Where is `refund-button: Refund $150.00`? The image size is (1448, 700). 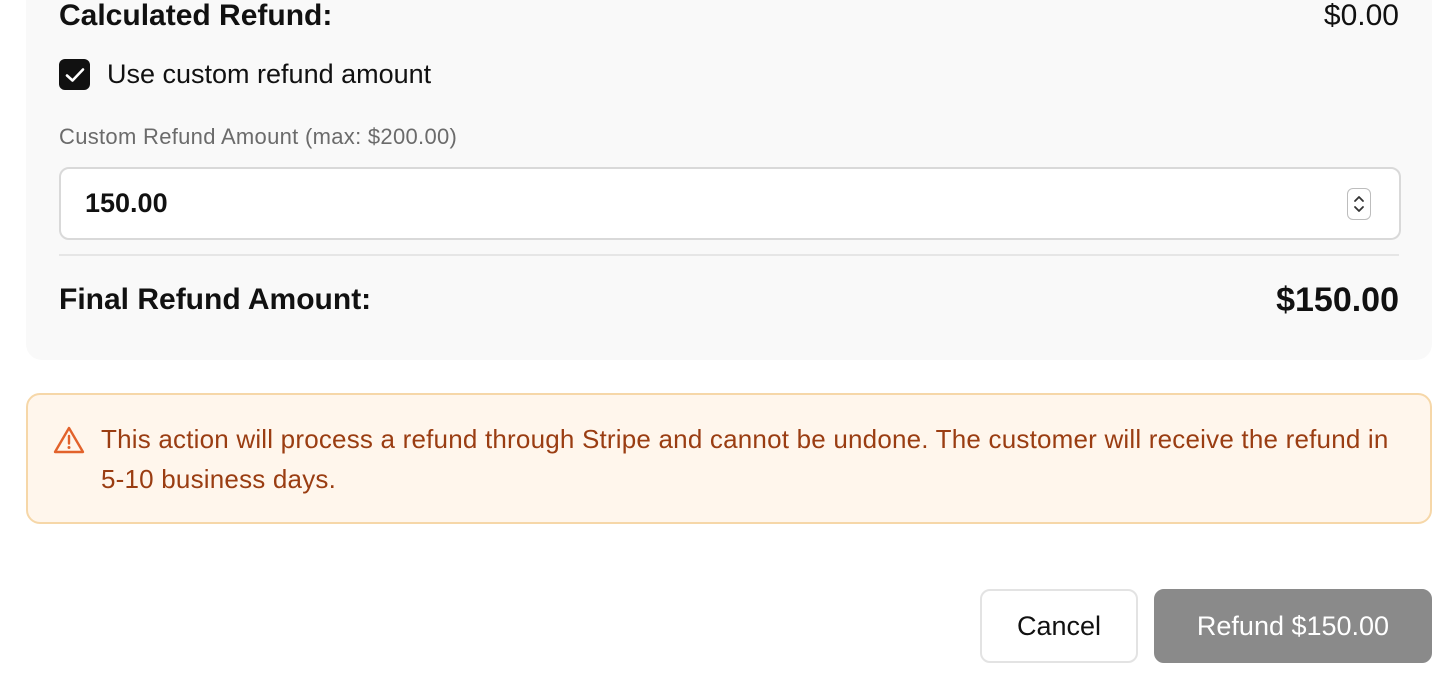 refund-button: Refund $150.00 is located at coordinates (1293, 626).